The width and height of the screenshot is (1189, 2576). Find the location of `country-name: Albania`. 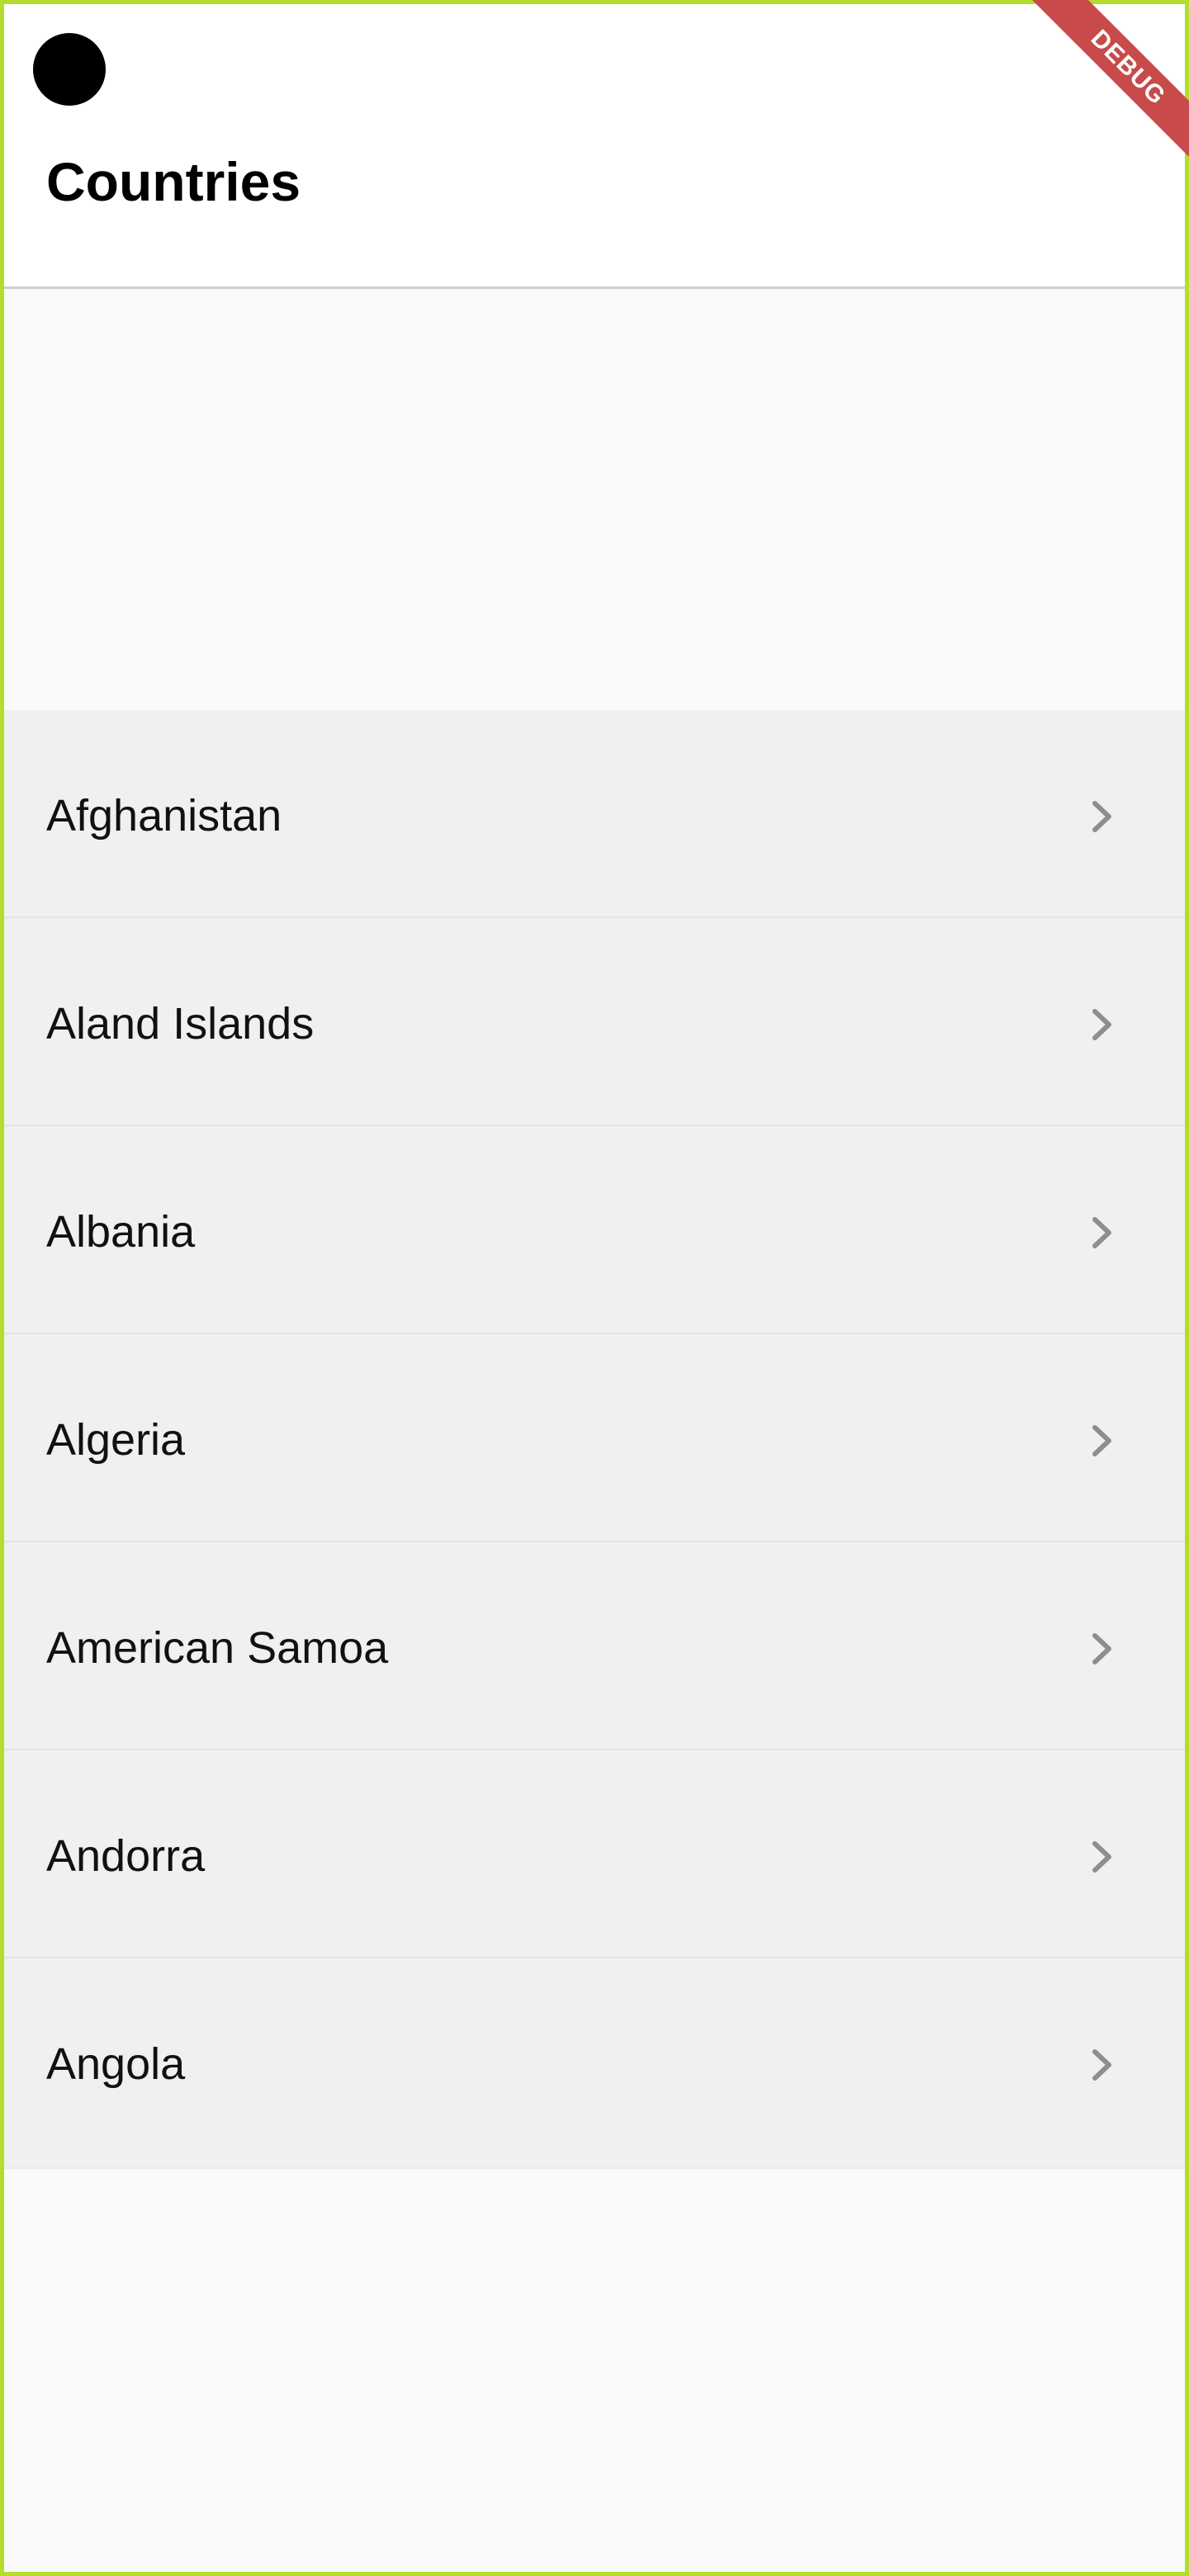

country-name: Albania is located at coordinates (121, 1232).